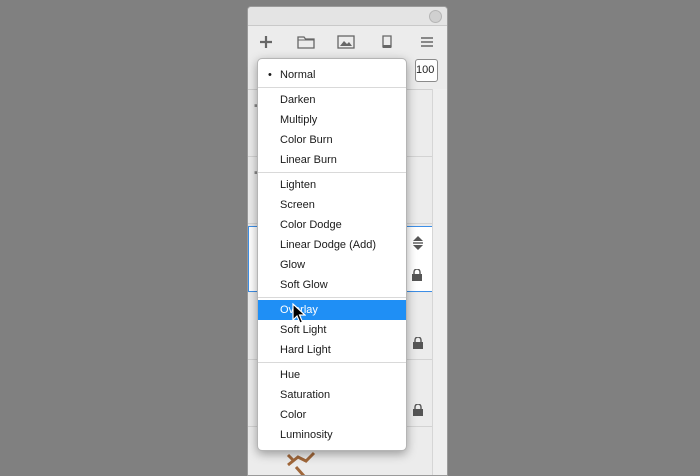 This screenshot has height=476, width=700. Describe the element at coordinates (332, 205) in the screenshot. I see `blend-mode-item: Screen` at that location.